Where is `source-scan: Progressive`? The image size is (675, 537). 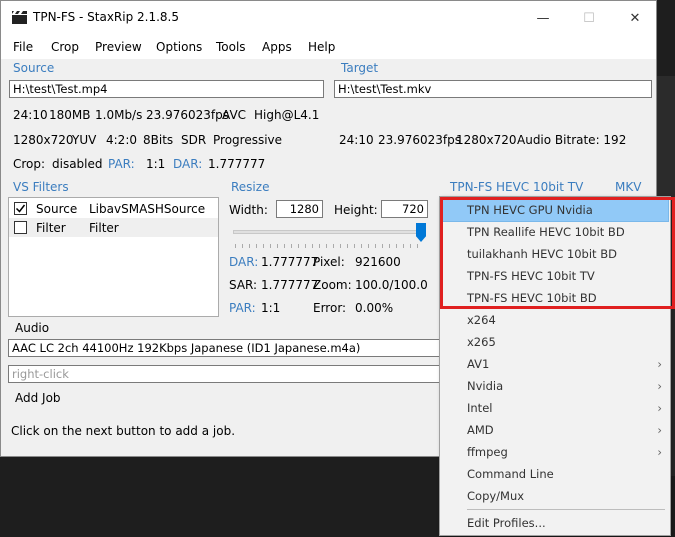 source-scan: Progressive is located at coordinates (248, 140).